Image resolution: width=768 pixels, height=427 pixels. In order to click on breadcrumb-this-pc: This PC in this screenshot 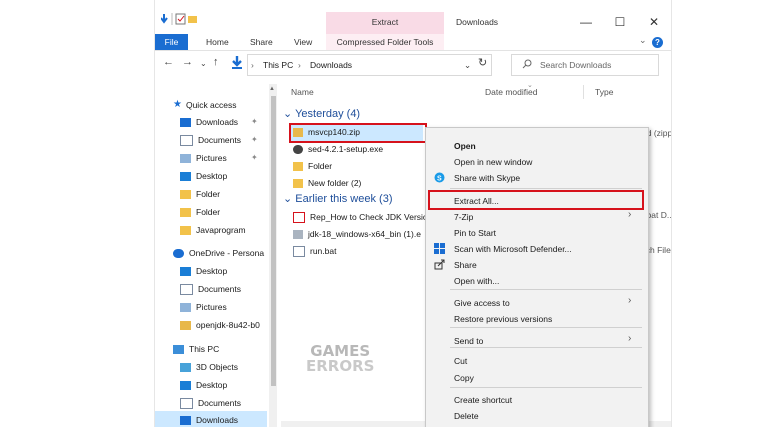, I will do `click(278, 65)`.